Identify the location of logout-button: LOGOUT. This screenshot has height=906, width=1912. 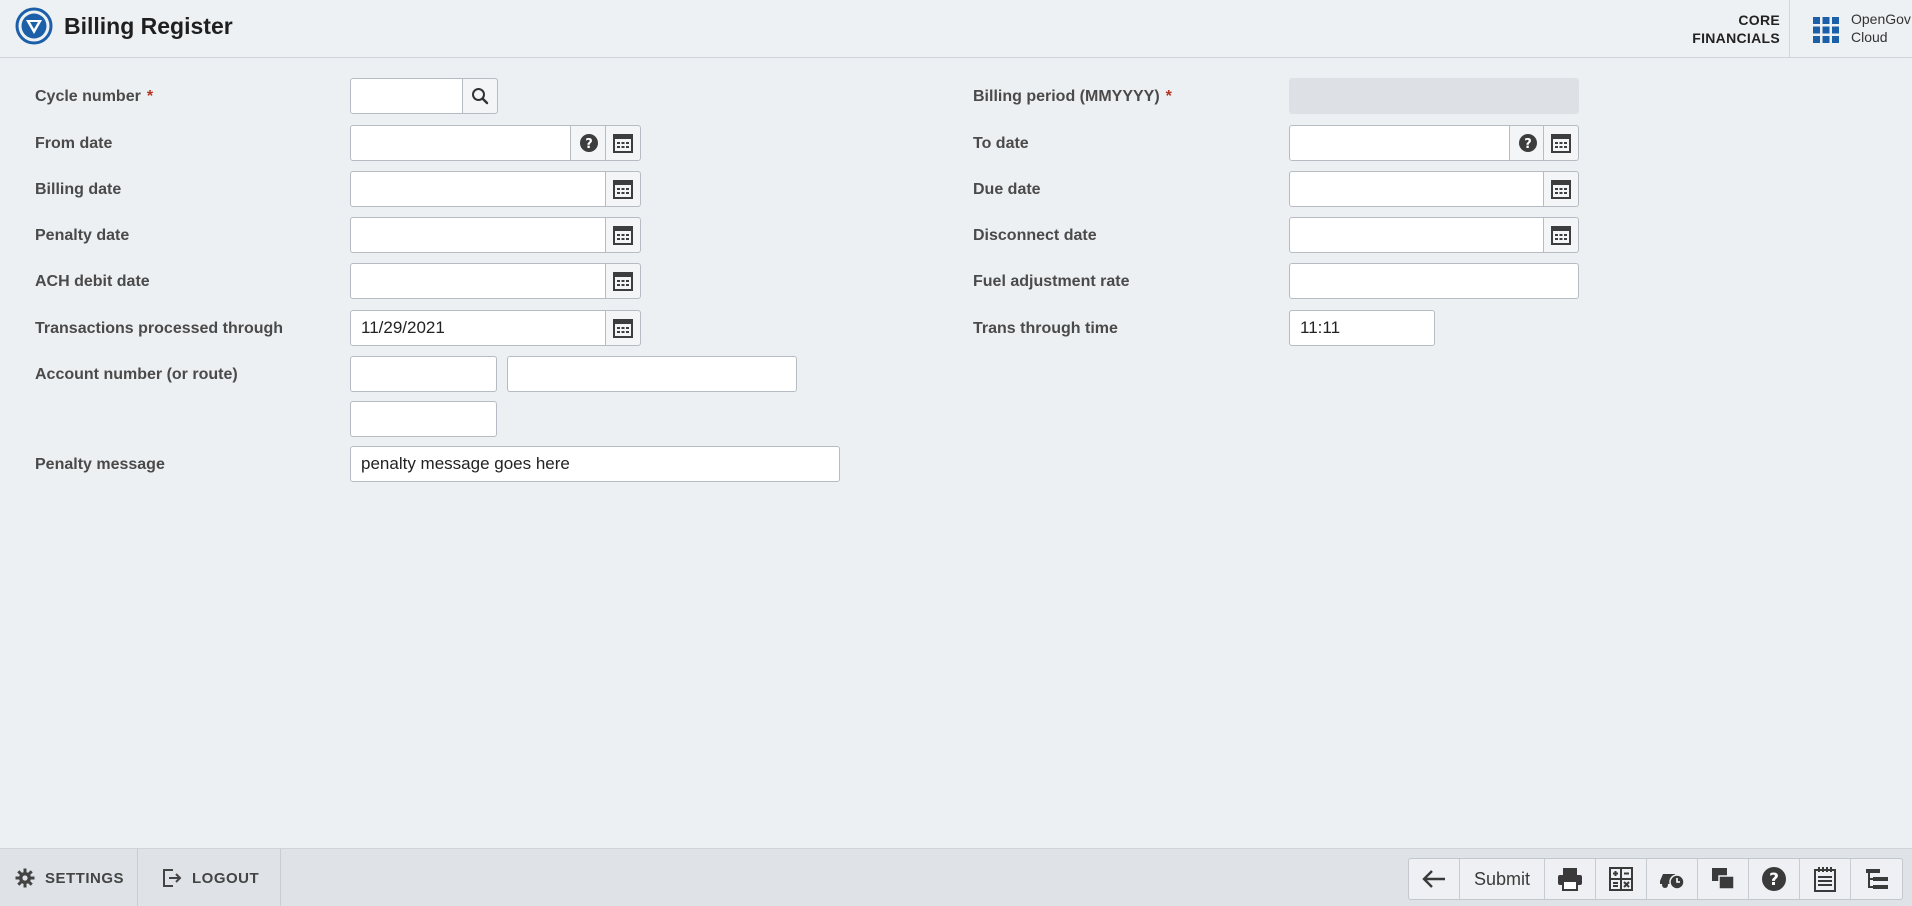
(209, 877).